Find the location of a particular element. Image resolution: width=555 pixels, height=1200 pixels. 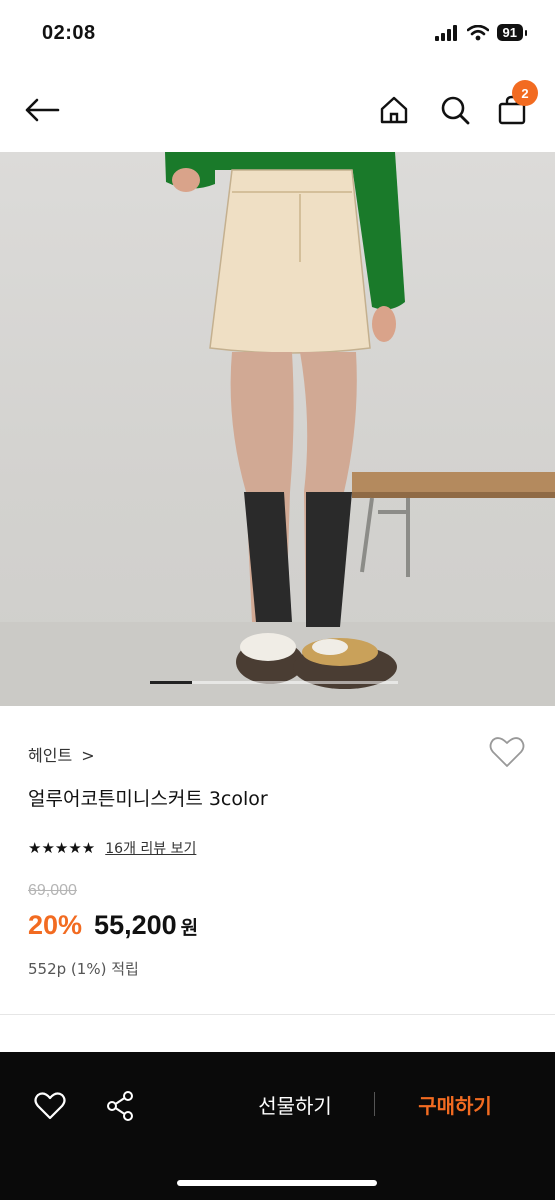

battery-indicator: 91 is located at coordinates (512, 32).